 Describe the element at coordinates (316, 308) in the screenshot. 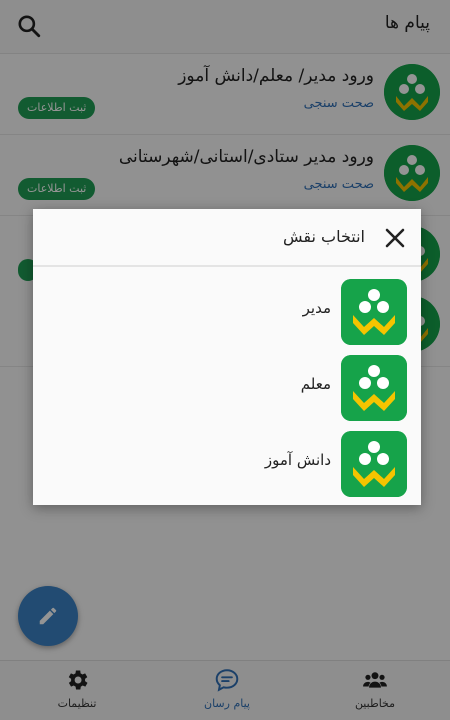

I see `role-label: مدیر` at that location.